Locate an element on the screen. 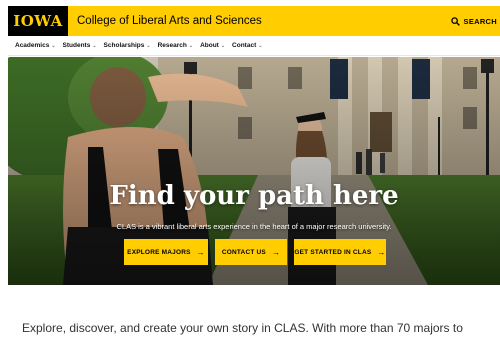 The height and width of the screenshot is (345, 500). nav-item-label: Students is located at coordinates (76, 45).